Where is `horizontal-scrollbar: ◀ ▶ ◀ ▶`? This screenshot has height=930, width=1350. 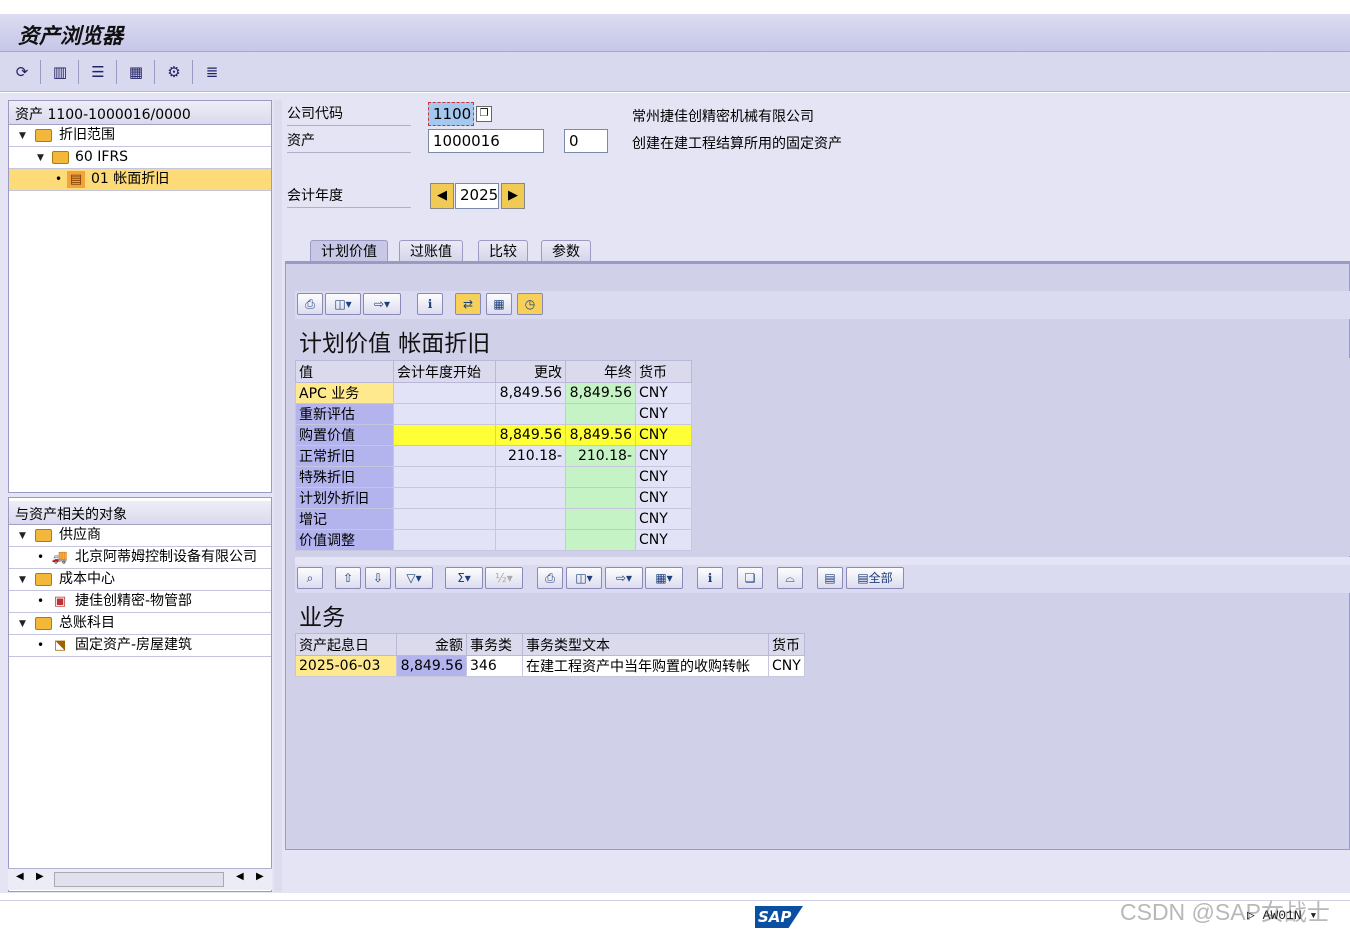
horizontal-scrollbar: ◀ ▶ ◀ ▶ is located at coordinates (140, 879).